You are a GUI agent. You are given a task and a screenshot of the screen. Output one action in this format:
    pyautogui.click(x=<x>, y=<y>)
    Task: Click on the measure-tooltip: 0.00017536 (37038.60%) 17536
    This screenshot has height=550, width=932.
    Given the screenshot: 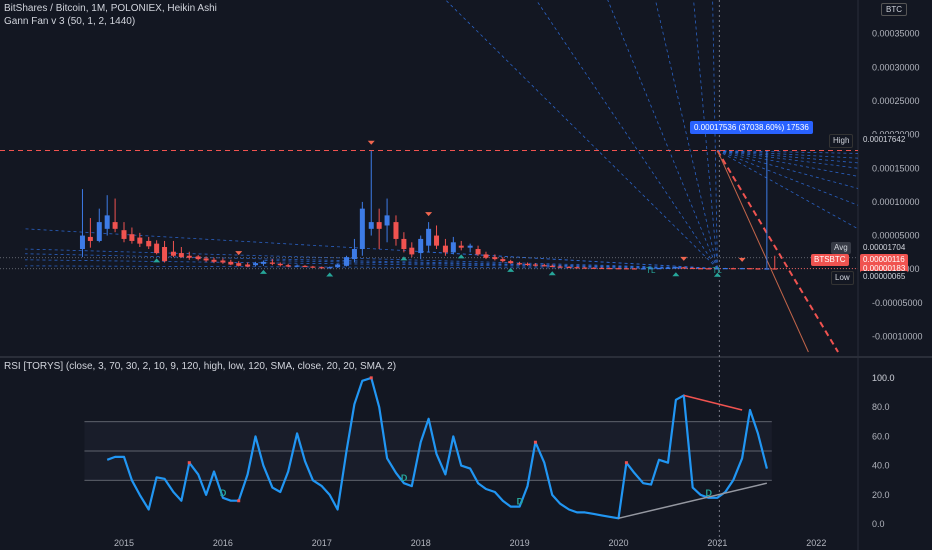 What is the action you would take?
    pyautogui.click(x=751, y=127)
    